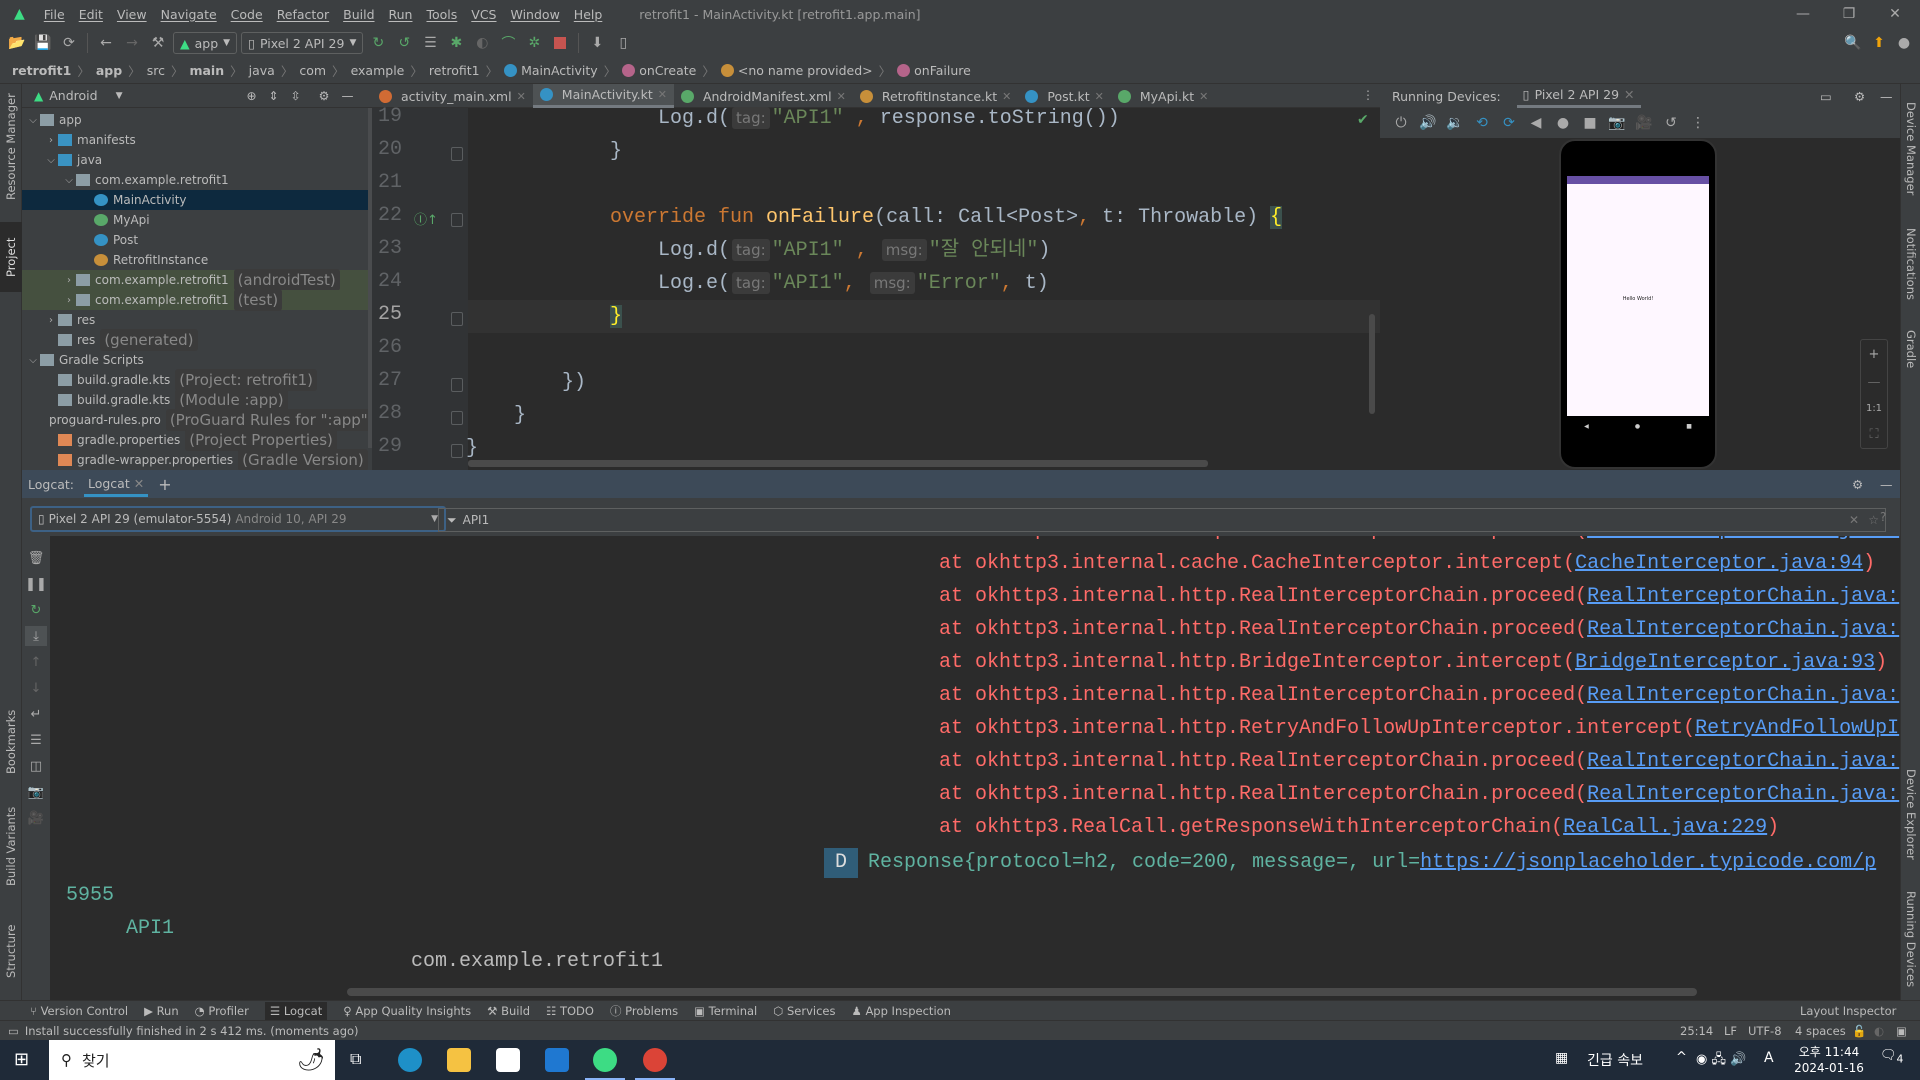 This screenshot has width=1920, height=1080. What do you see at coordinates (1725, 662) in the screenshot?
I see `source-link: BridgeInterceptor.java:93` at bounding box center [1725, 662].